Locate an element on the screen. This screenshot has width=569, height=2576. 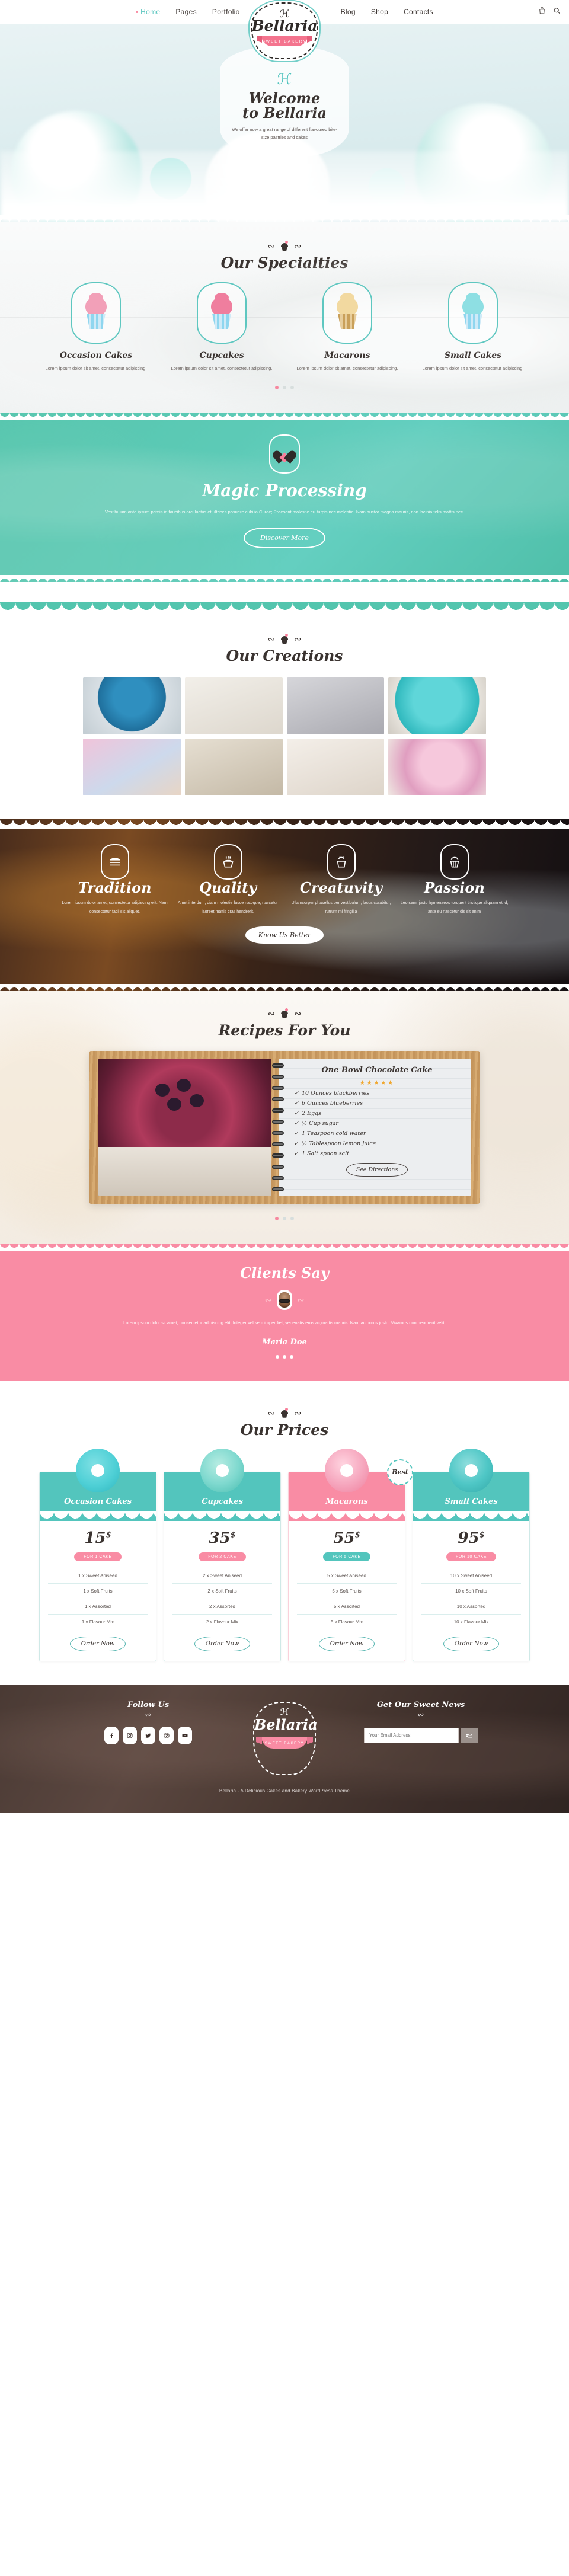
social-link-youtube is located at coordinates (185, 1735).